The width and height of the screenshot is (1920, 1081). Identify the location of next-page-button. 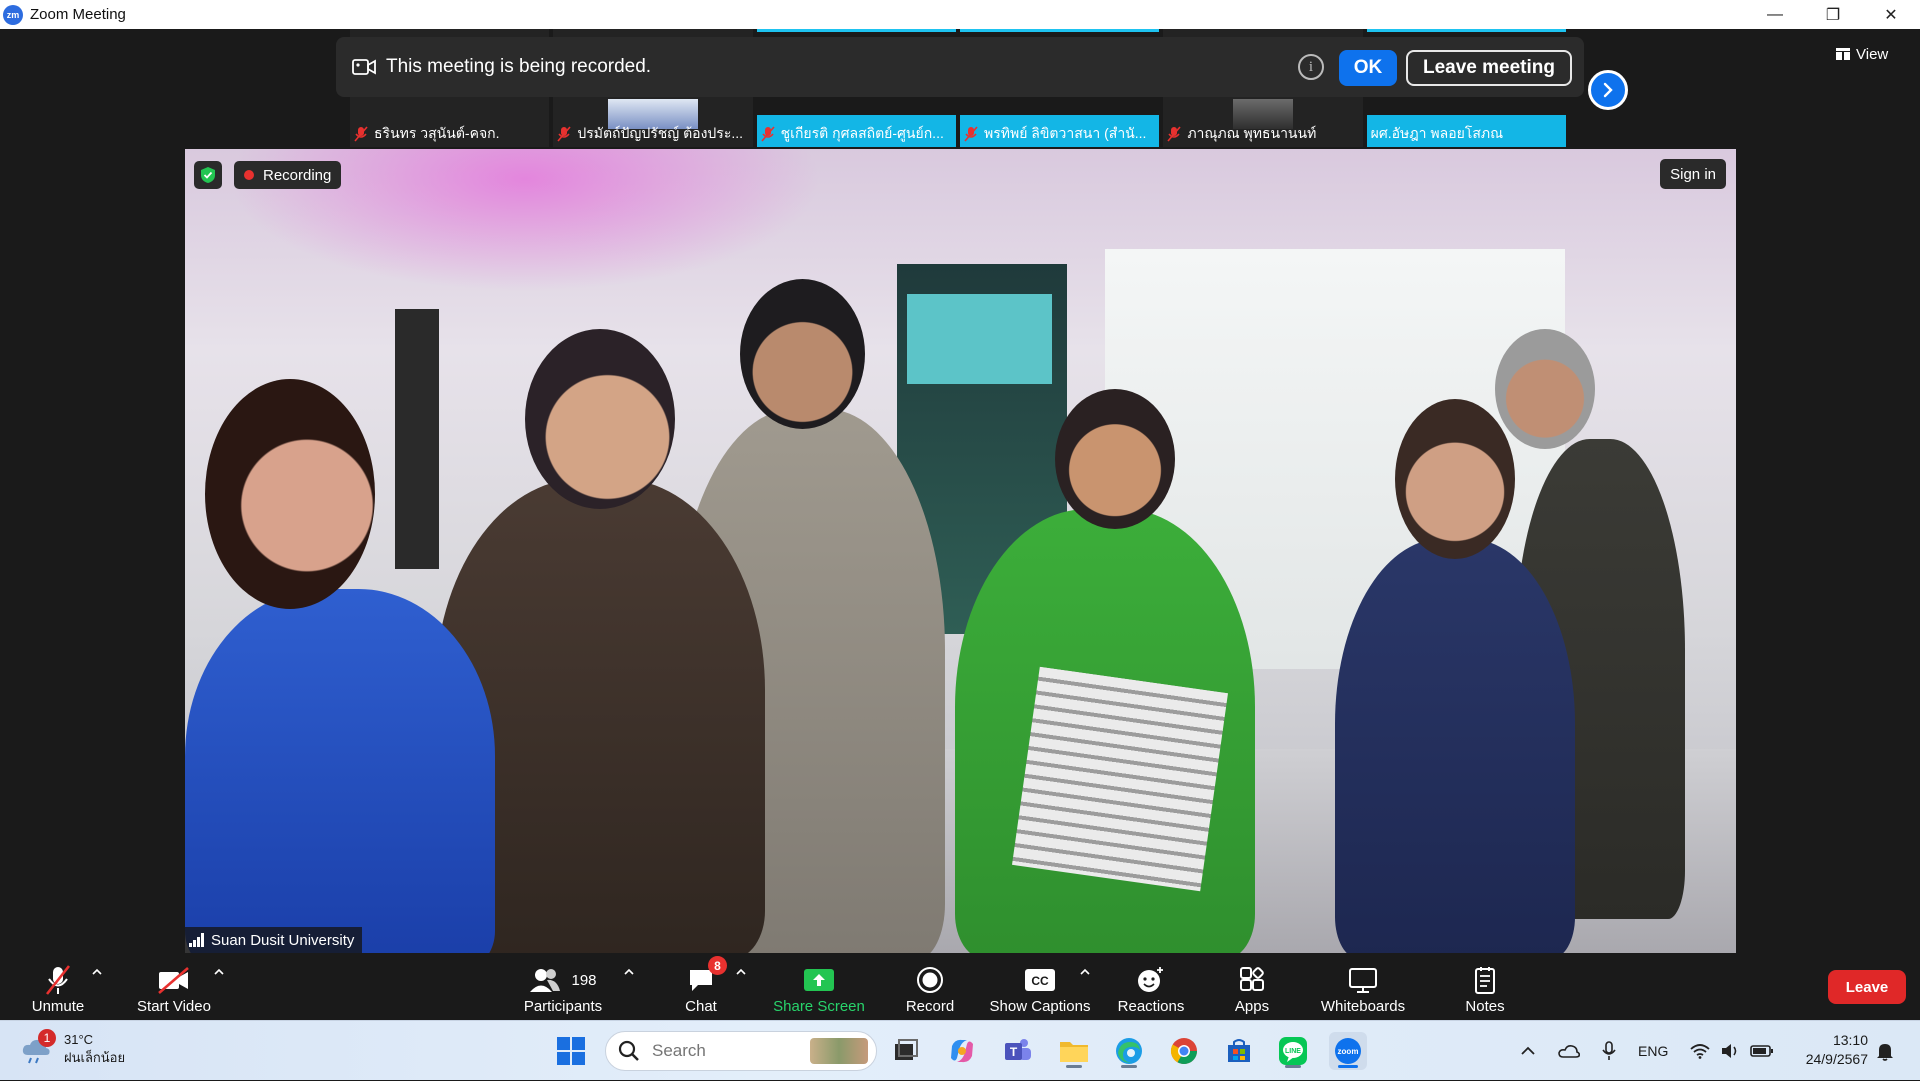
(1608, 90).